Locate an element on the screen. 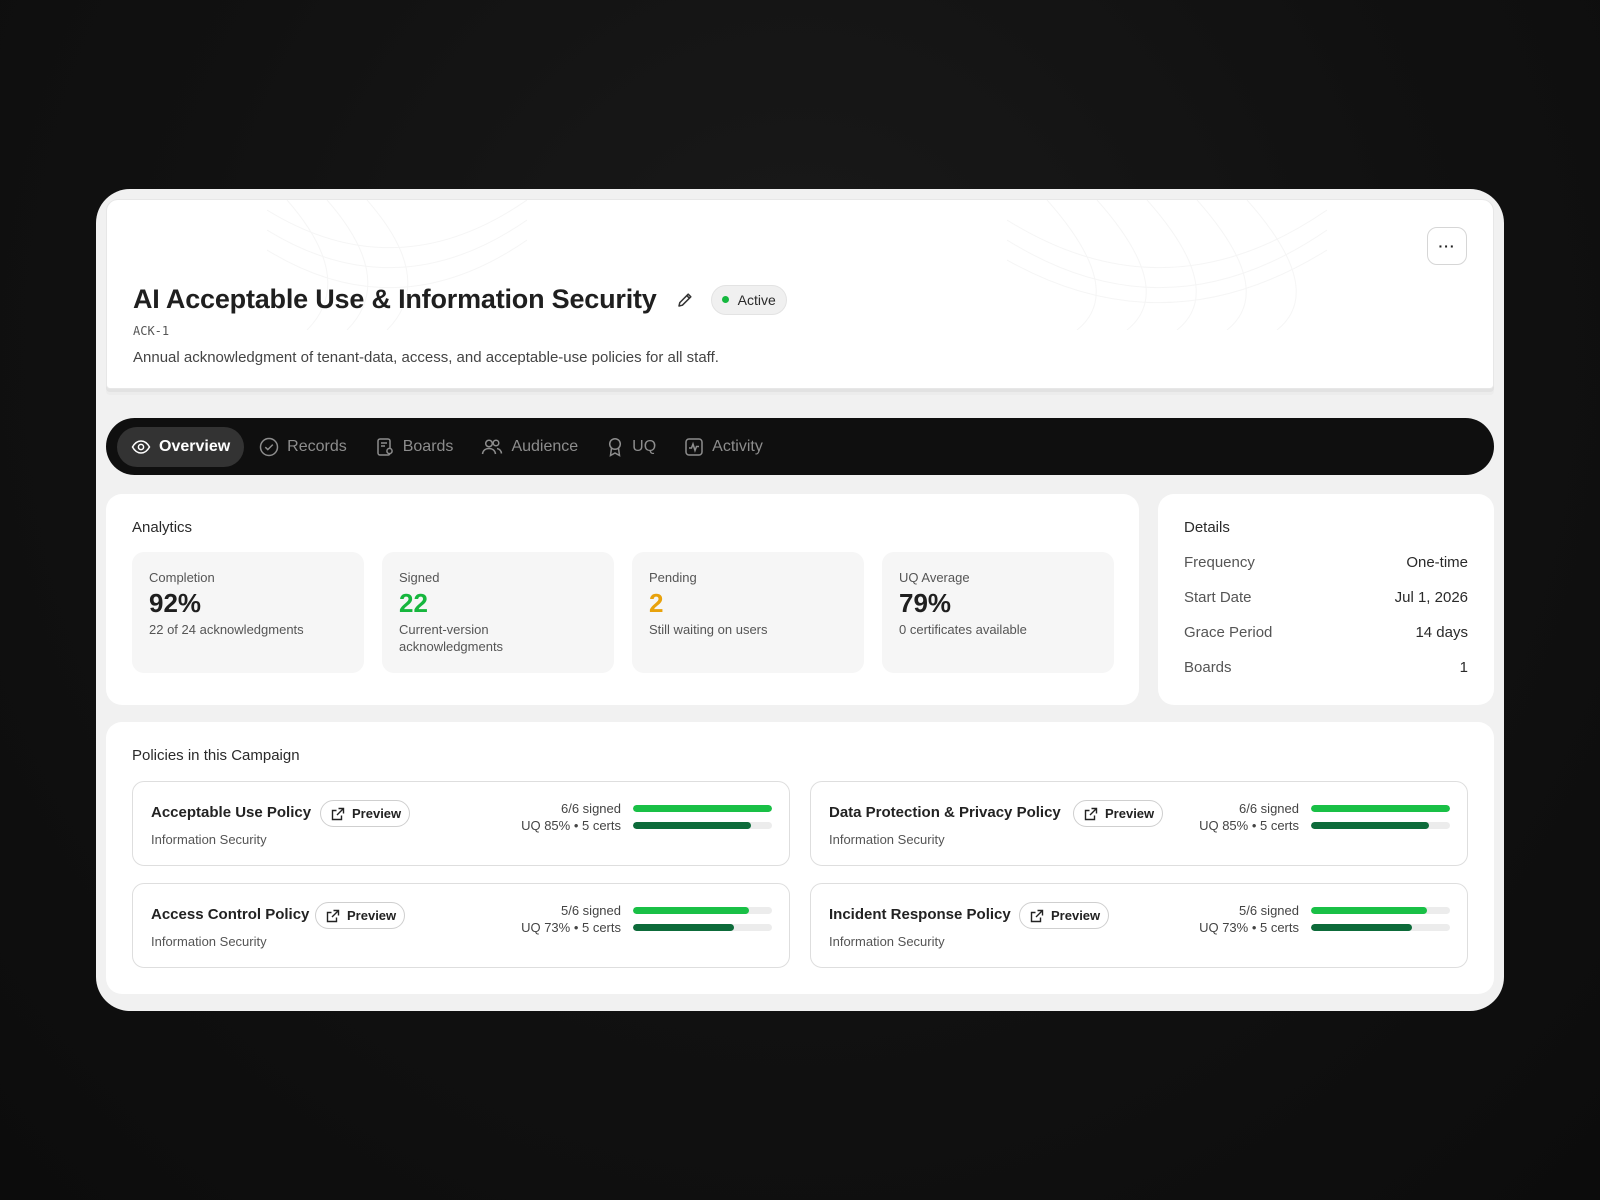  policy-name: Acceptable Use Policy is located at coordinates (231, 812).